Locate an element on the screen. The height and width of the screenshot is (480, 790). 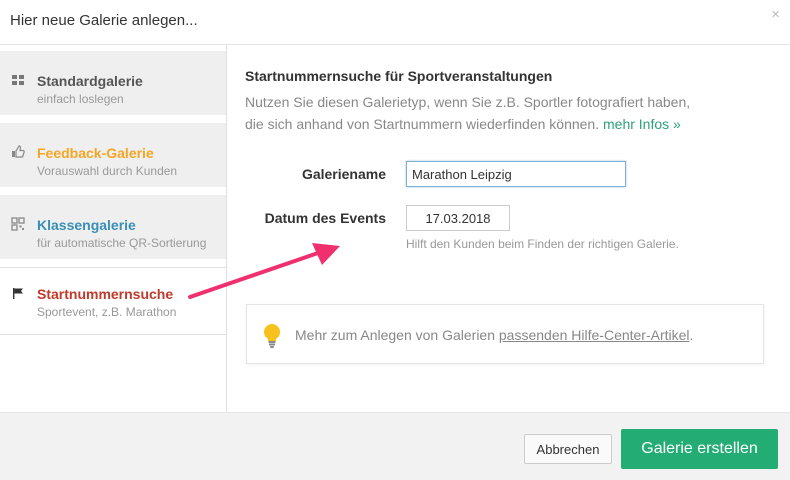
more-info-link: mehr Infos » is located at coordinates (642, 124).